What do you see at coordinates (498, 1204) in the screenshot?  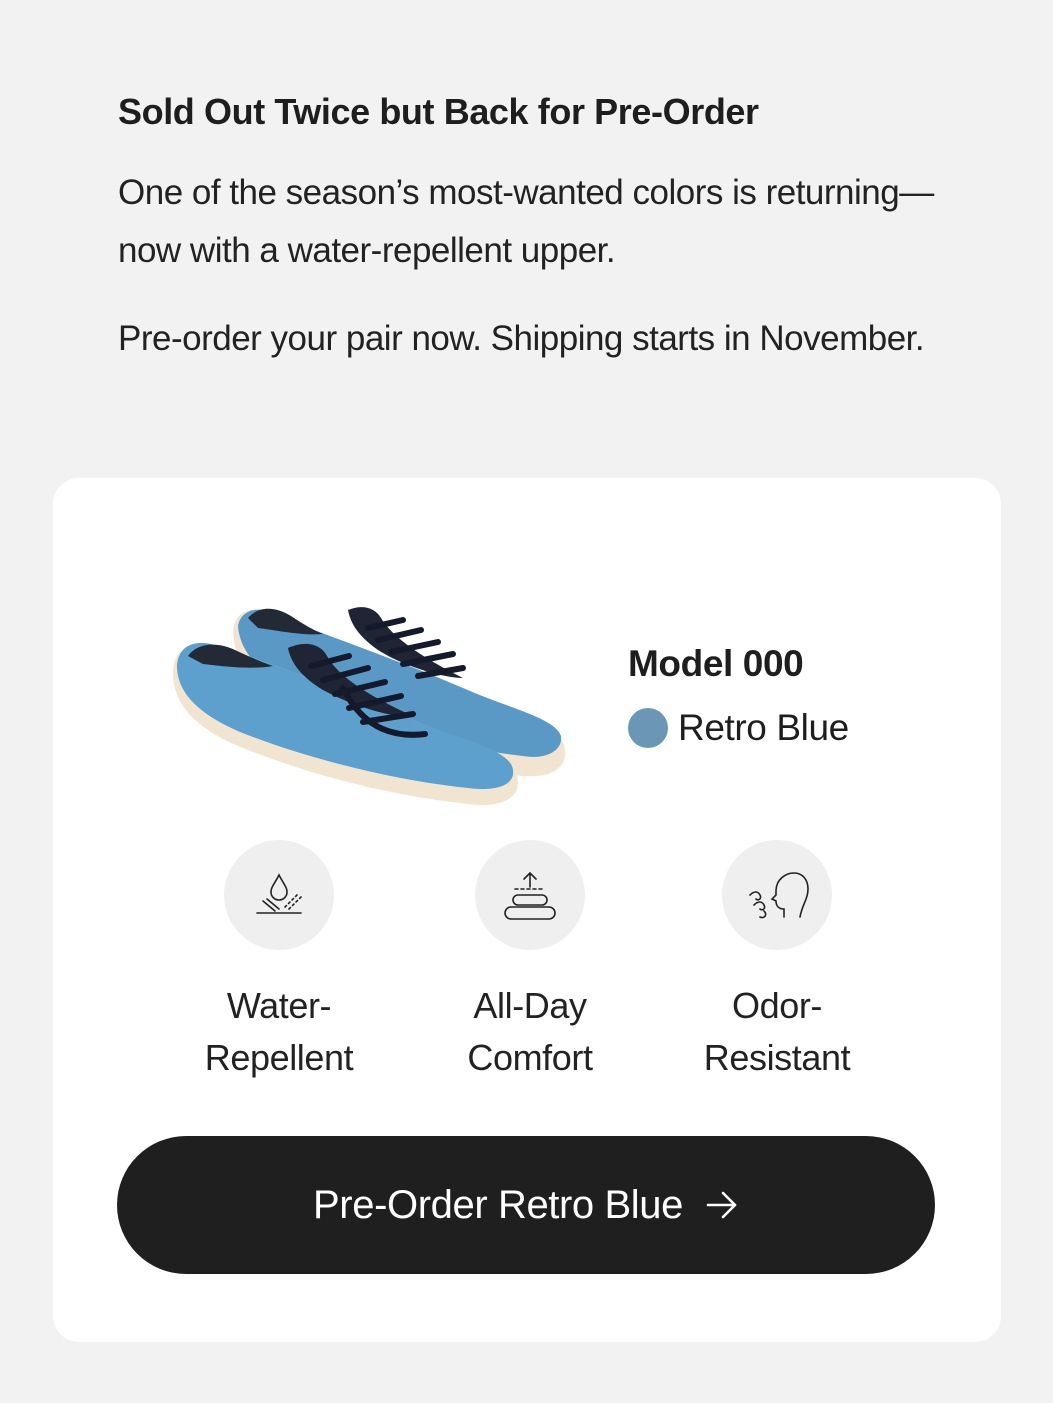 I see `pre-order-button-label: Pre-Order Retro Blue` at bounding box center [498, 1204].